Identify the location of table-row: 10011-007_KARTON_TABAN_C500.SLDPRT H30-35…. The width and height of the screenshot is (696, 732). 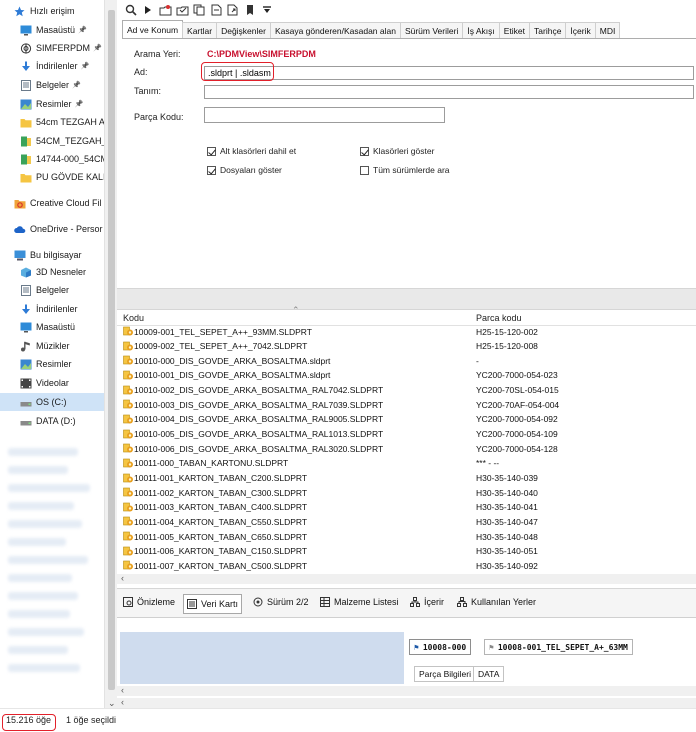
(406, 565).